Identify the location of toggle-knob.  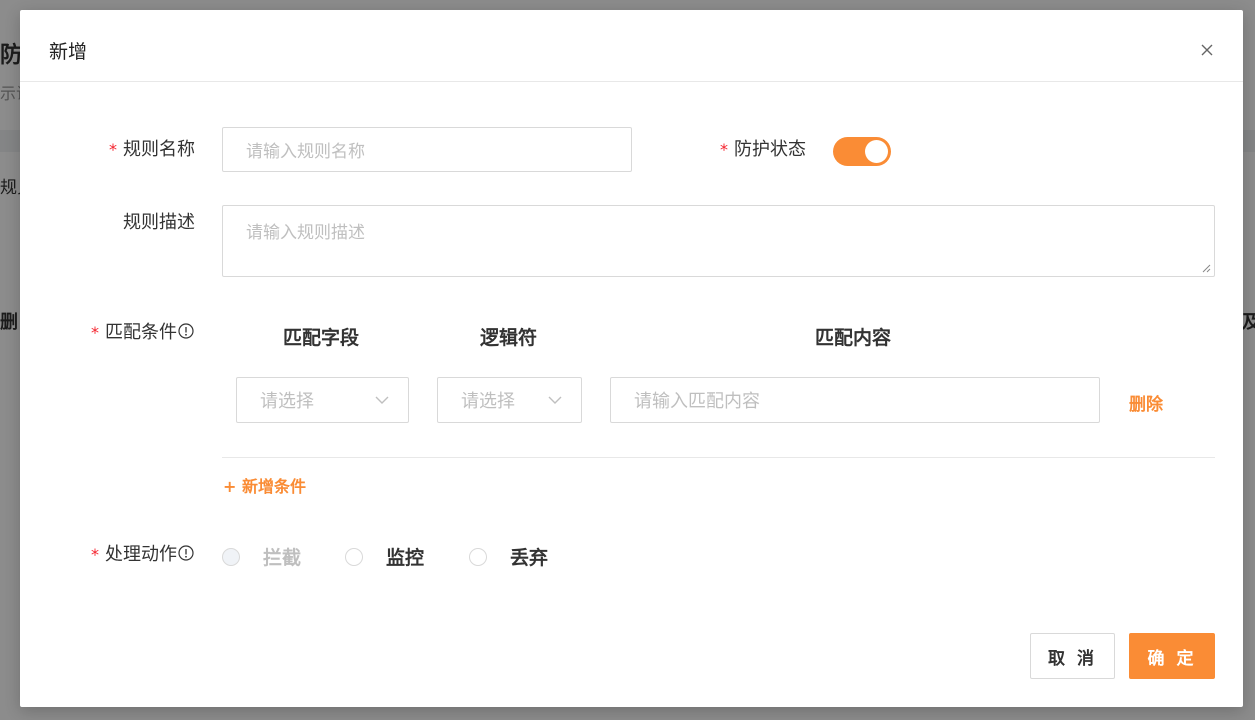
(876, 151).